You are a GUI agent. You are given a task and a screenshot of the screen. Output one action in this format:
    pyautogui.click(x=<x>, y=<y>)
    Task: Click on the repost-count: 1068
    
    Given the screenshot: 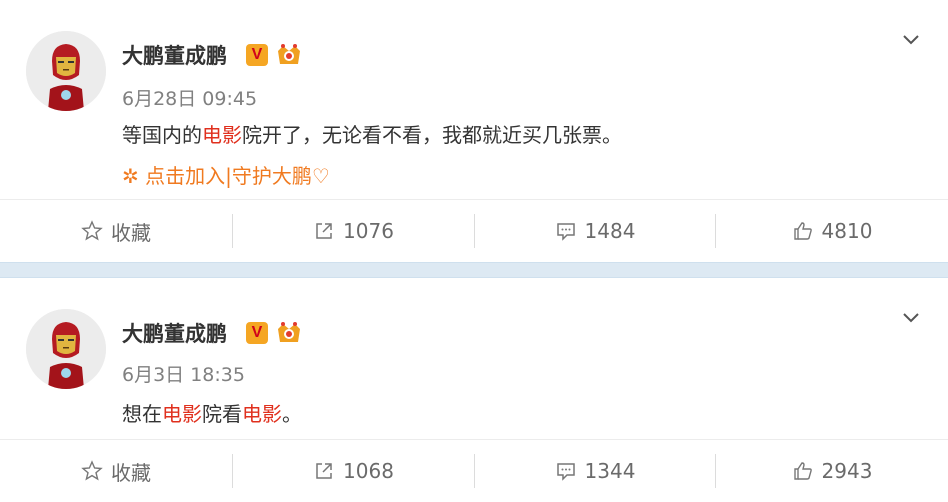 What is the action you would take?
    pyautogui.click(x=368, y=471)
    